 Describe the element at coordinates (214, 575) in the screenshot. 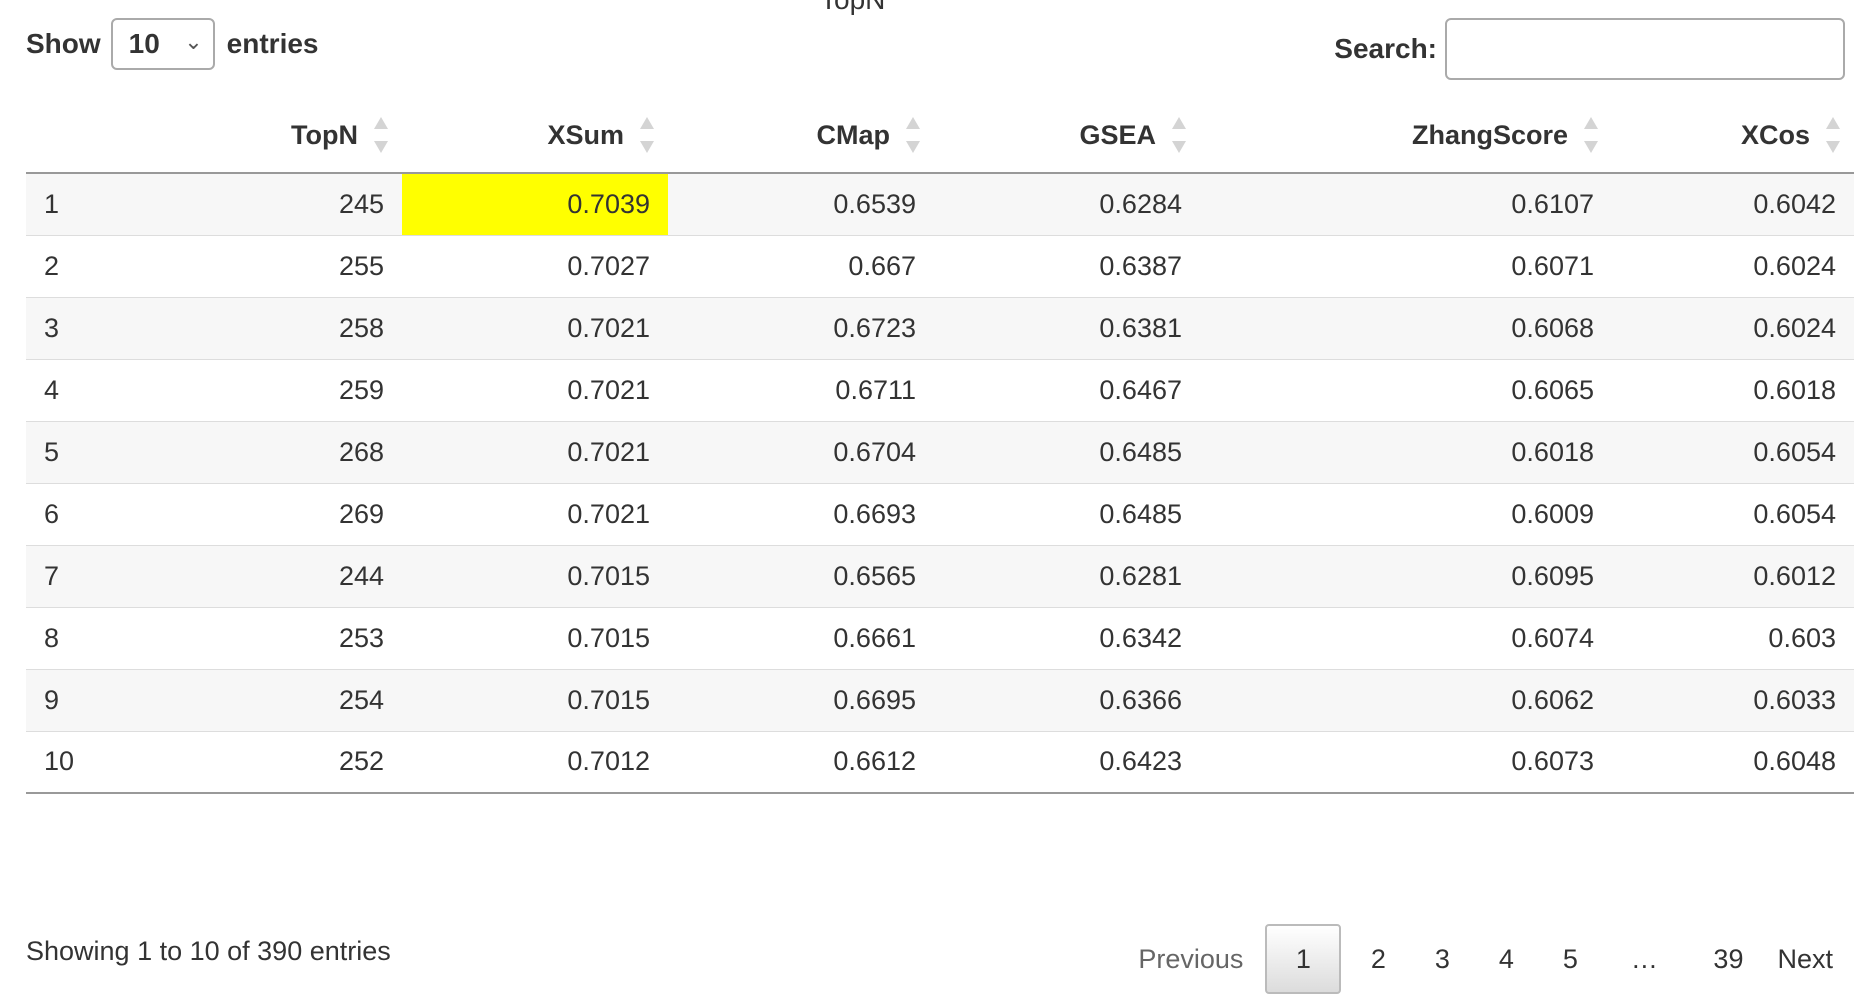

I see `table-cell-topn: 7 244` at that location.